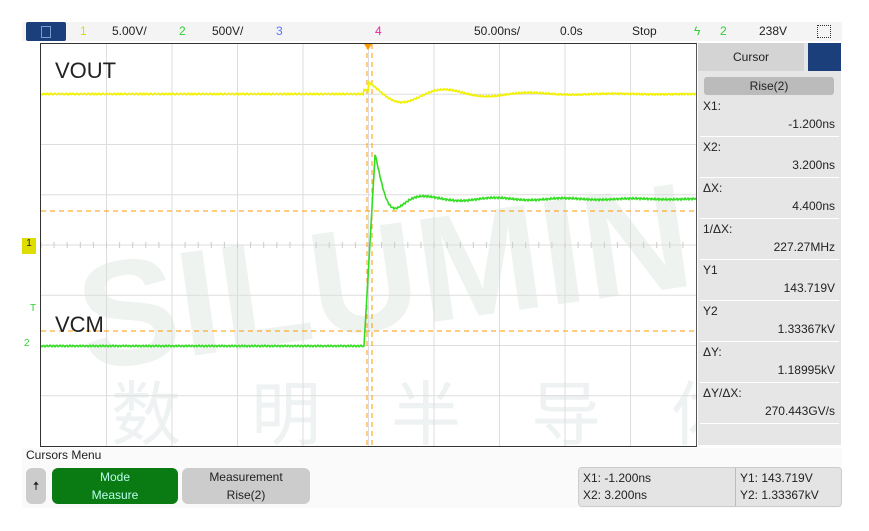  What do you see at coordinates (806, 370) in the screenshot?
I see `cursor-row-value: 1.18995kV` at bounding box center [806, 370].